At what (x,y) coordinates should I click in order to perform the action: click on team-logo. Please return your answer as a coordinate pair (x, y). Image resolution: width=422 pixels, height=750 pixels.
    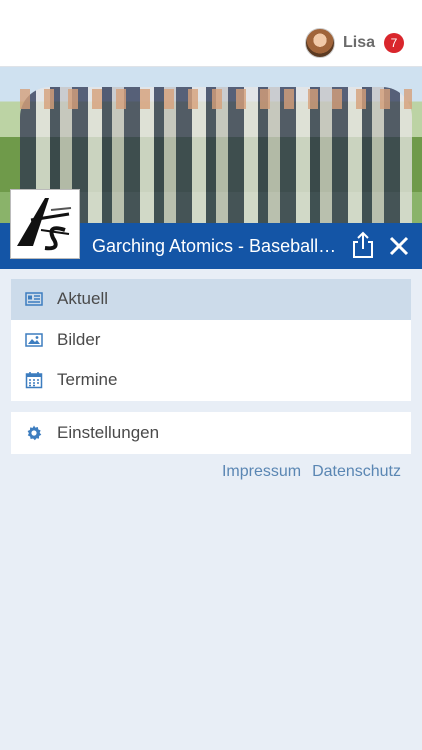
    Looking at the image, I should click on (45, 224).